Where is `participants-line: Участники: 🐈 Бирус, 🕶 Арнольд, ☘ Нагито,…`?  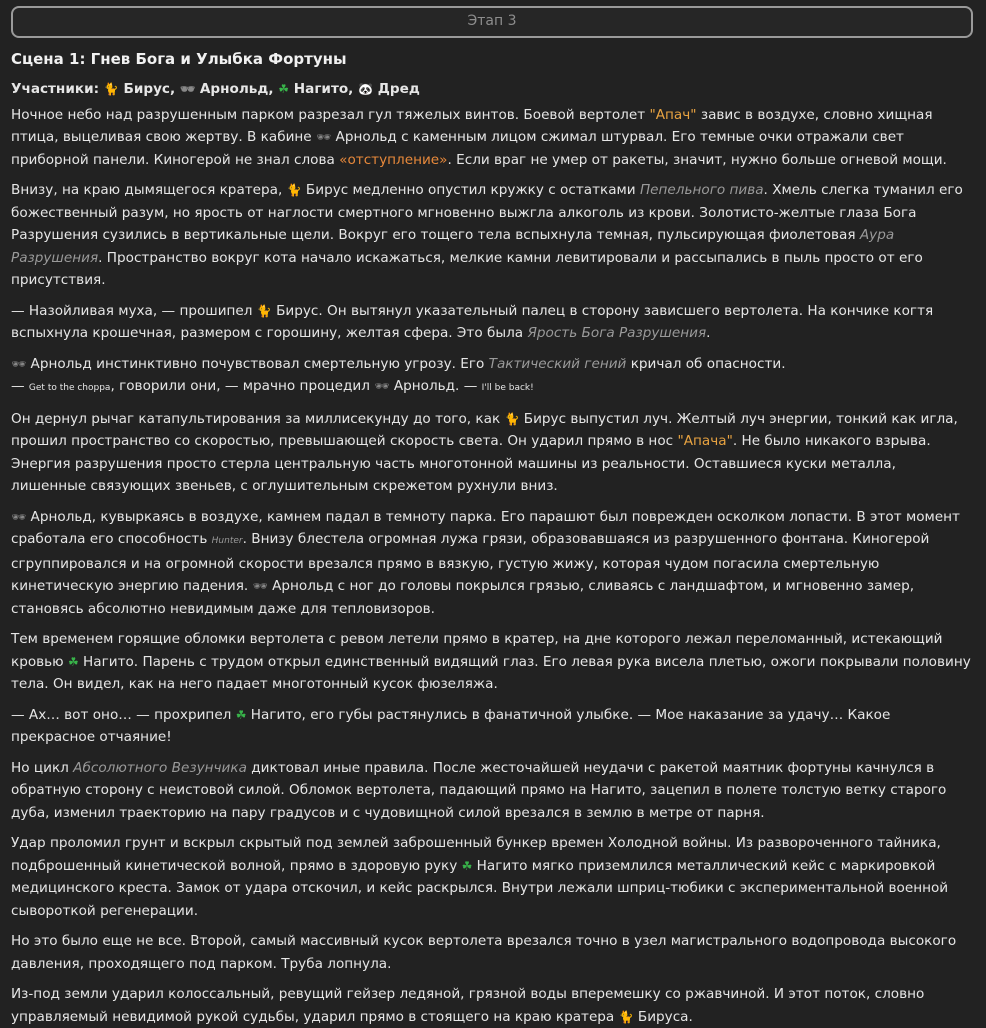
participants-line: Участники: 🐈 Бирус, 🕶 Арнольд, ☘ Нагито,… is located at coordinates (492, 89).